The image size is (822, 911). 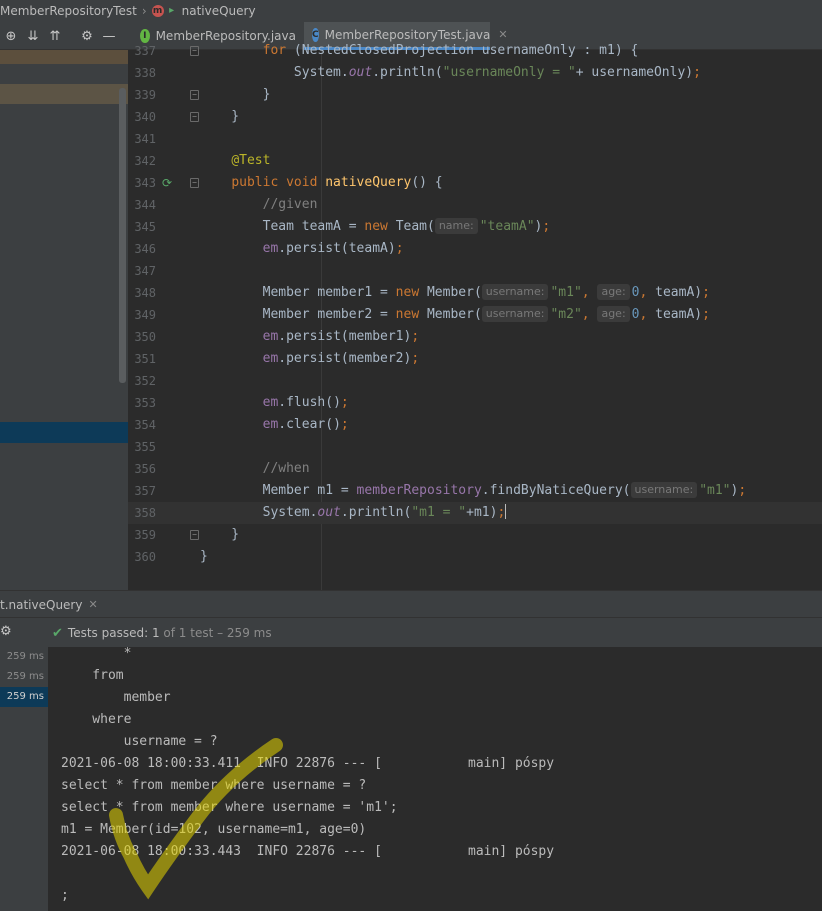 What do you see at coordinates (435, 909) in the screenshot?
I see `console-line: [ ]` at bounding box center [435, 909].